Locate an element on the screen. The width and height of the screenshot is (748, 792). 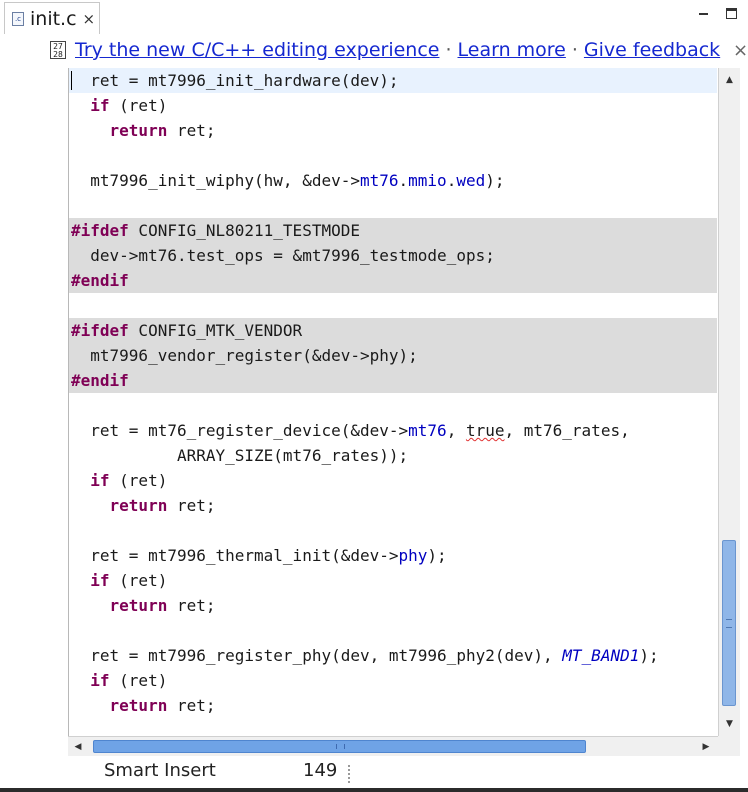
horizontal-scrollbar: ◀ ▶ is located at coordinates (393, 746).